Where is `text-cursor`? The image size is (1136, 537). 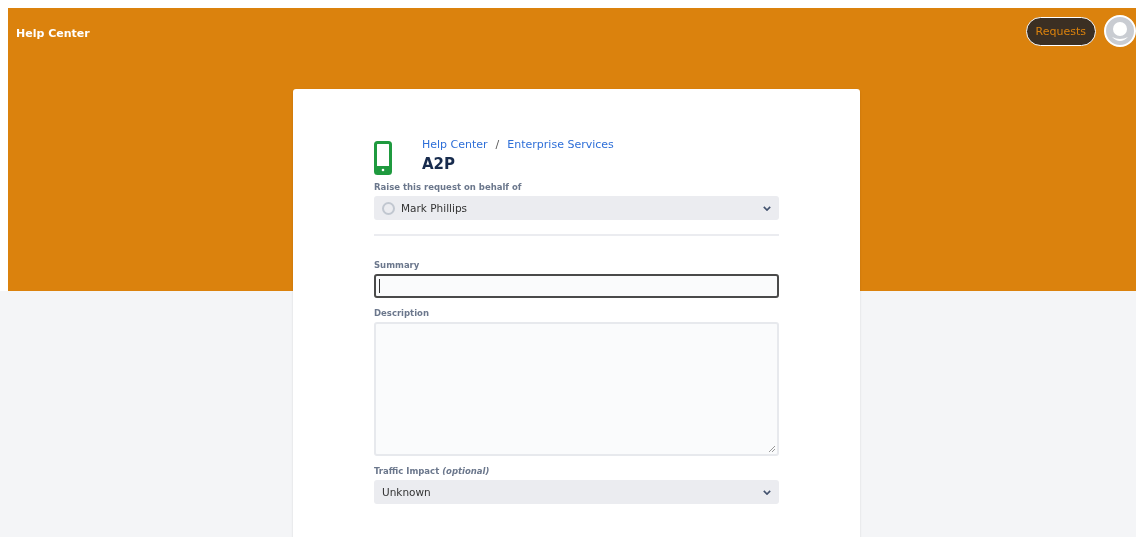
text-cursor is located at coordinates (379, 286).